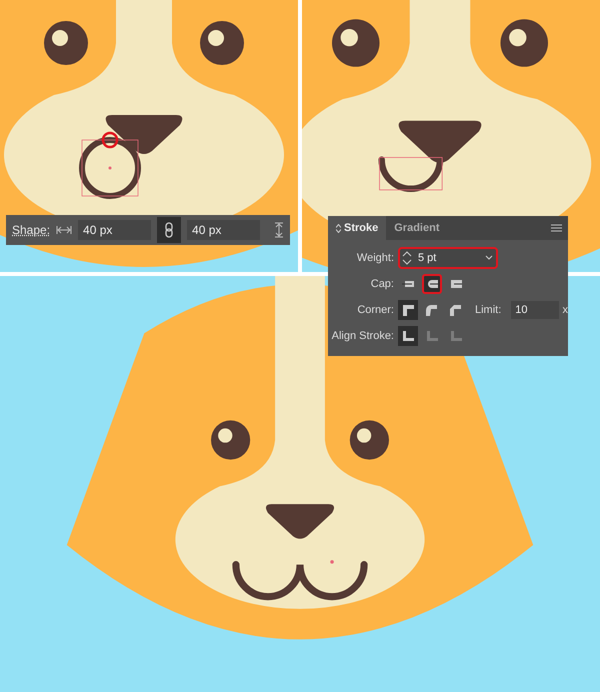 The height and width of the screenshot is (692, 600). I want to click on menu-icon, so click(556, 228).